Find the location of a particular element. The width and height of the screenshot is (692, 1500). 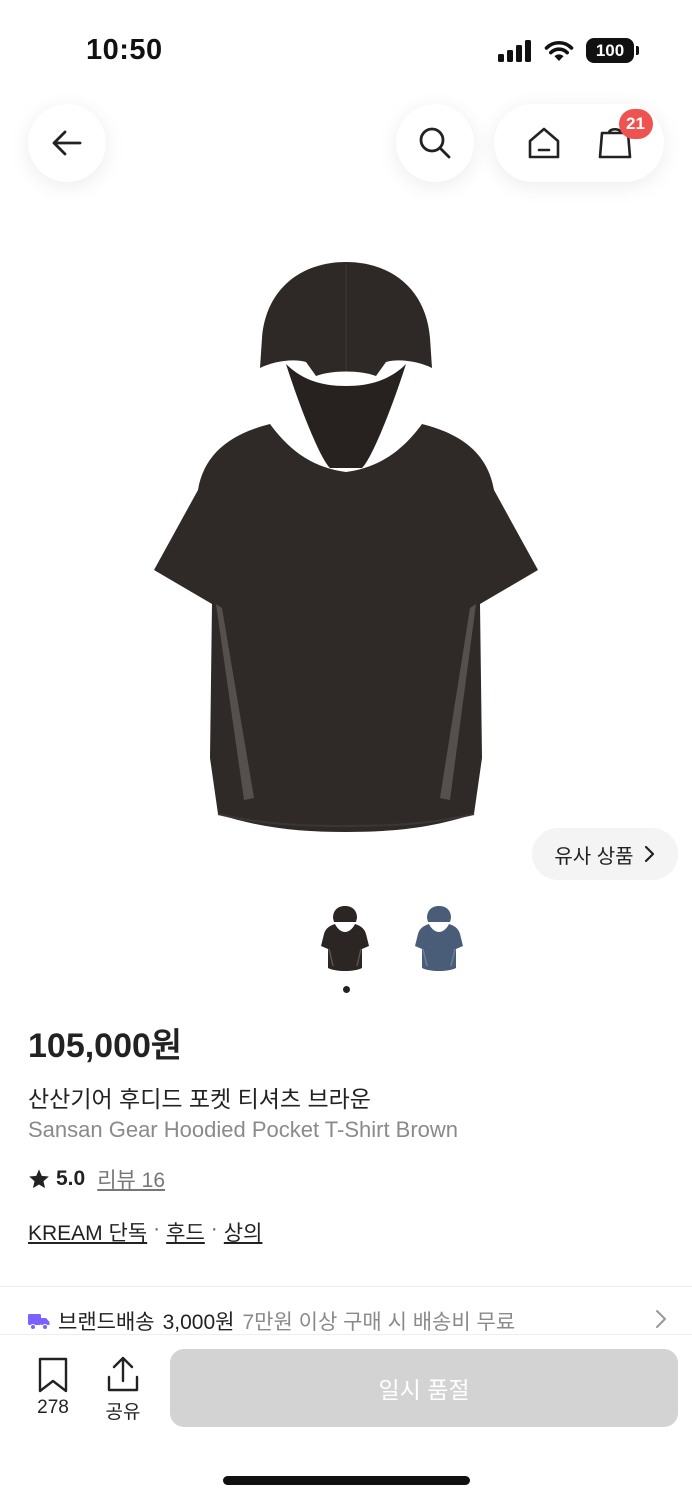

product-price: 105,000원 is located at coordinates (105, 1046).